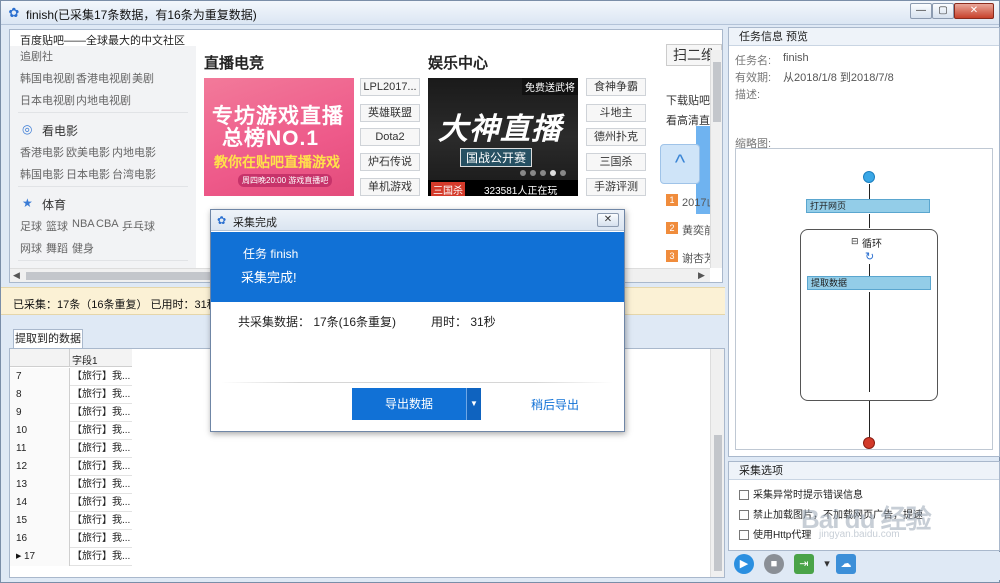 The width and height of the screenshot is (1000, 583). I want to click on grid-scrollbar, so click(717, 463).